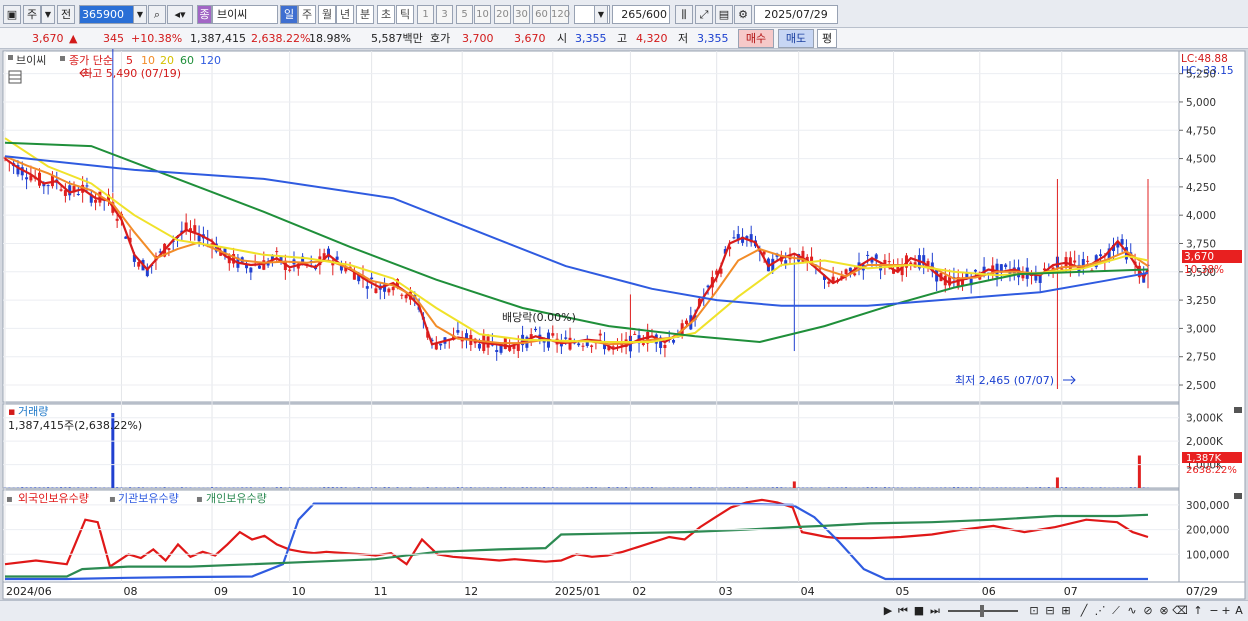 This screenshot has height=621, width=1248. Describe the element at coordinates (1116, 611) in the screenshot. I see `draw-trend-icon: ⟋` at that location.